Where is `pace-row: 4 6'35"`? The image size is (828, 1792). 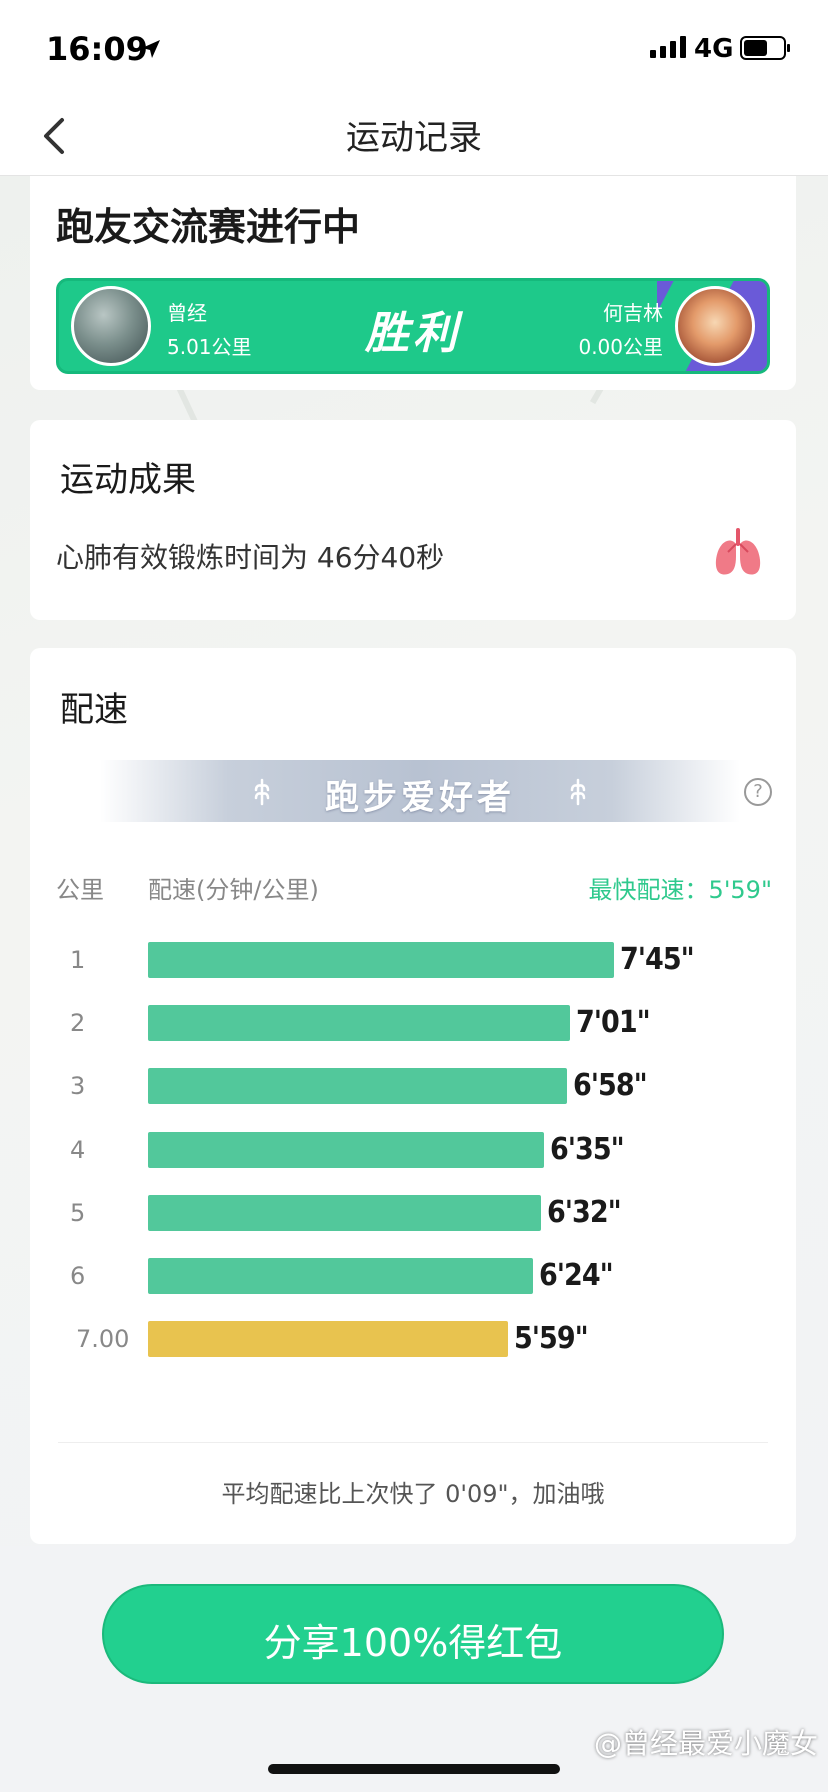
pace-row: 4 6'35" is located at coordinates (413, 1151).